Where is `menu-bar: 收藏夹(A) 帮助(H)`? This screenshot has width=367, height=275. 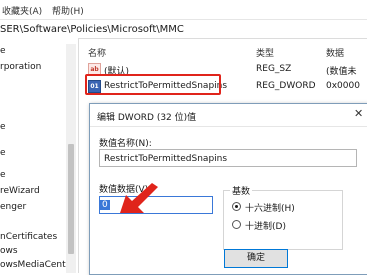
menu-bar: 收藏夹(A) 帮助(H) is located at coordinates (183, 9).